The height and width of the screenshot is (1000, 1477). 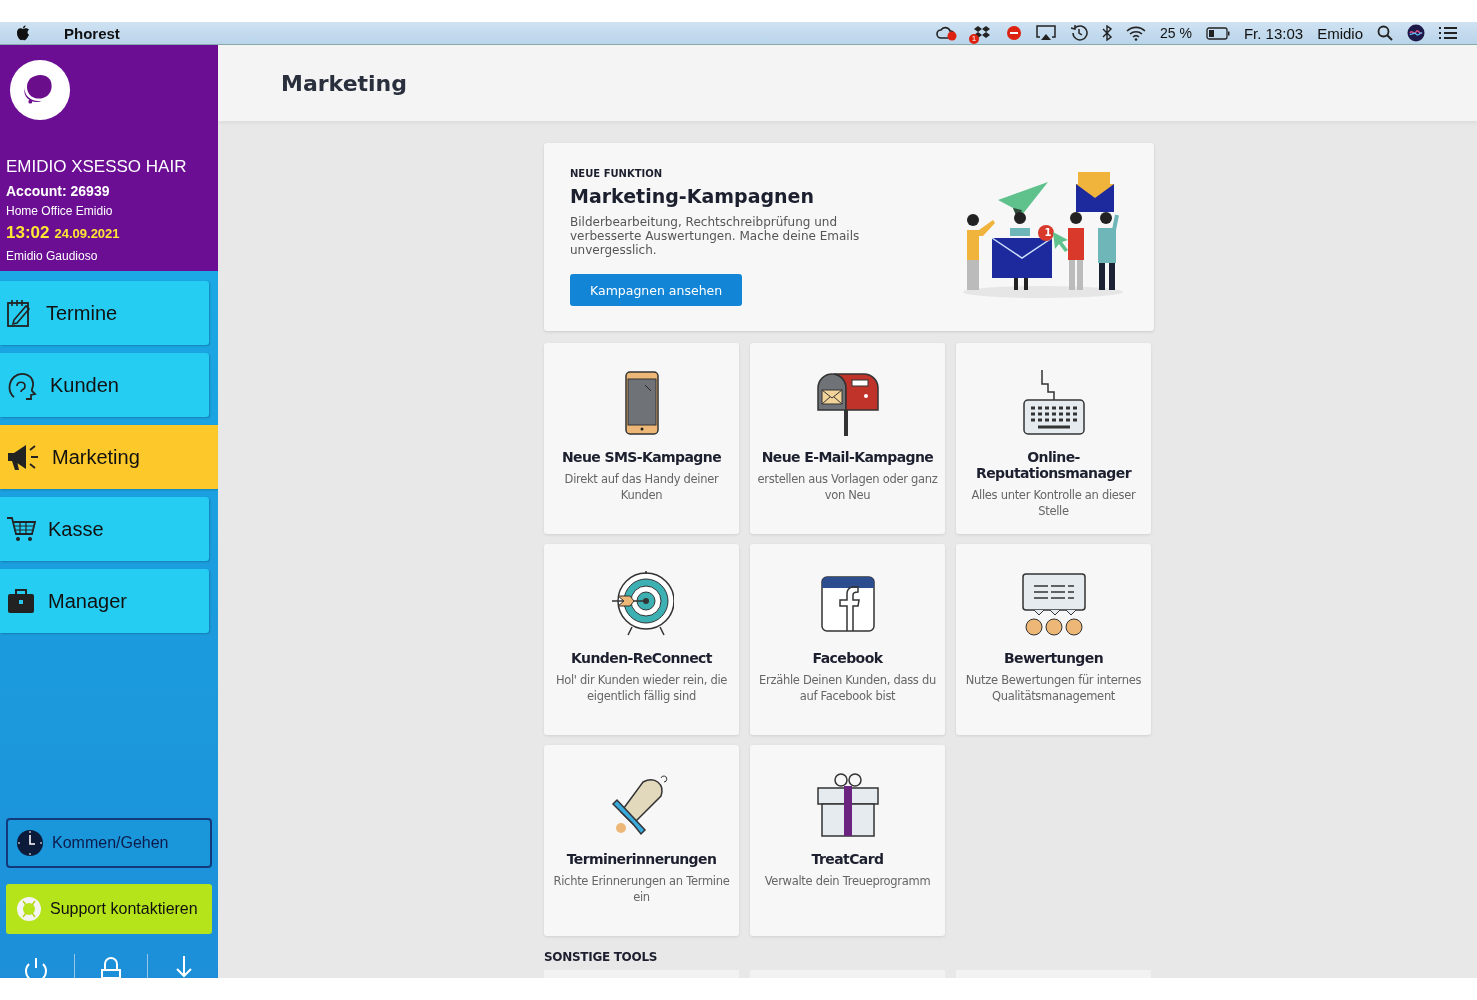 I want to click on campaigns-button: Kampagnen ansehen, so click(x=656, y=290).